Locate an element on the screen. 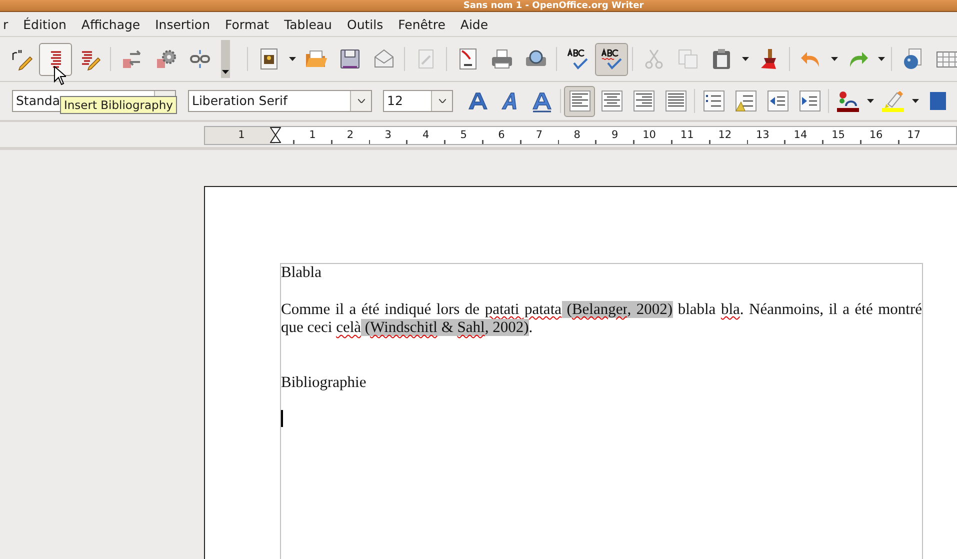 The width and height of the screenshot is (957, 559). ruler-label: 3 is located at coordinates (388, 135).